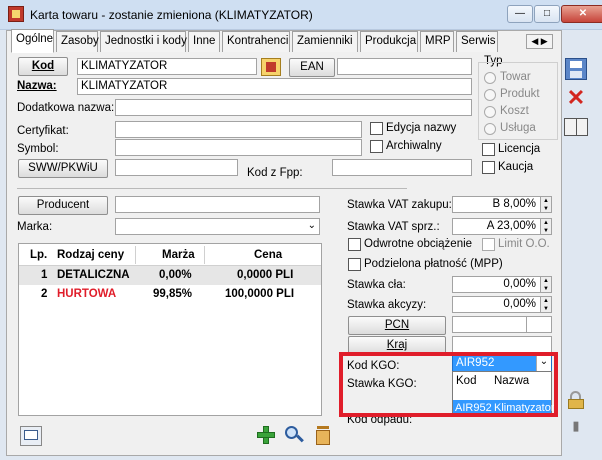 The image size is (602, 460). Describe the element at coordinates (312, 67) in the screenshot. I see `ean-button: EAN` at that location.